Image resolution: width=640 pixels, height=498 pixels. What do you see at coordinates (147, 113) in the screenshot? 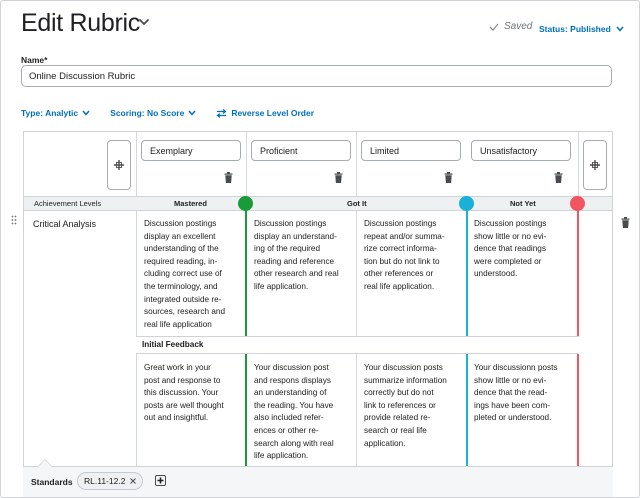
I see `scoring-label: Scoring: No Score` at bounding box center [147, 113].